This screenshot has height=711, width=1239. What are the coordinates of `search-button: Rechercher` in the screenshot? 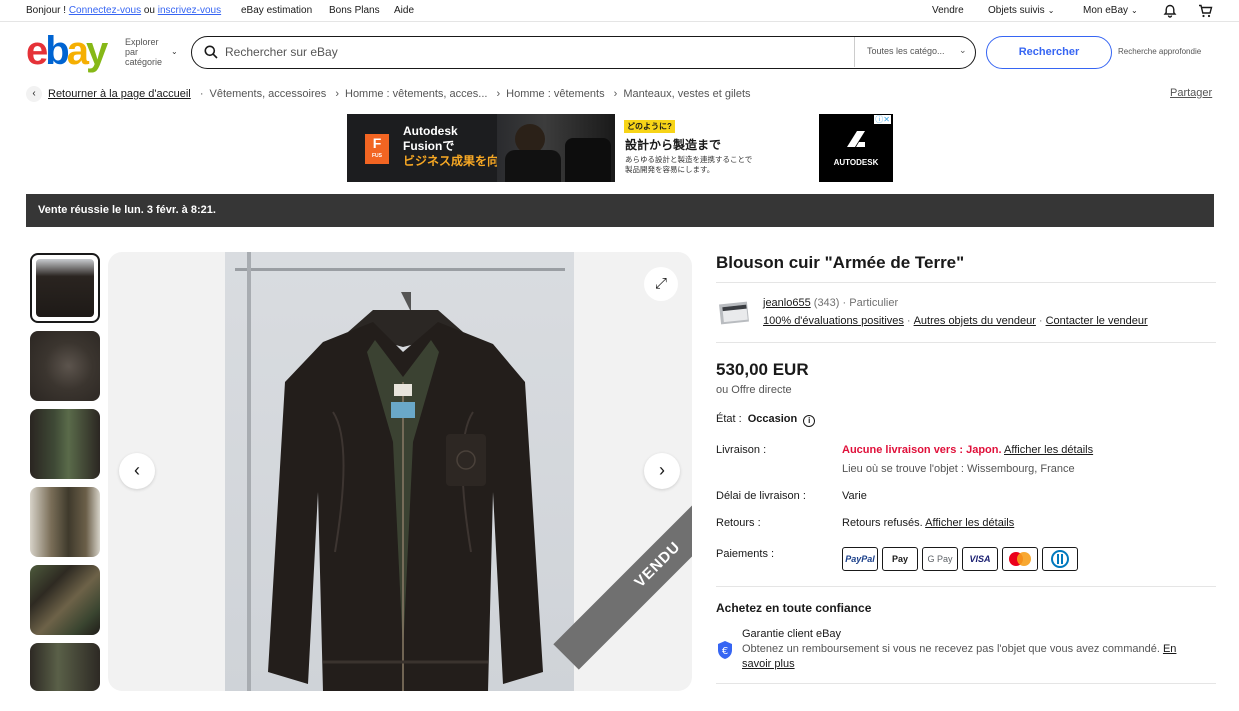 It's located at (1049, 52).